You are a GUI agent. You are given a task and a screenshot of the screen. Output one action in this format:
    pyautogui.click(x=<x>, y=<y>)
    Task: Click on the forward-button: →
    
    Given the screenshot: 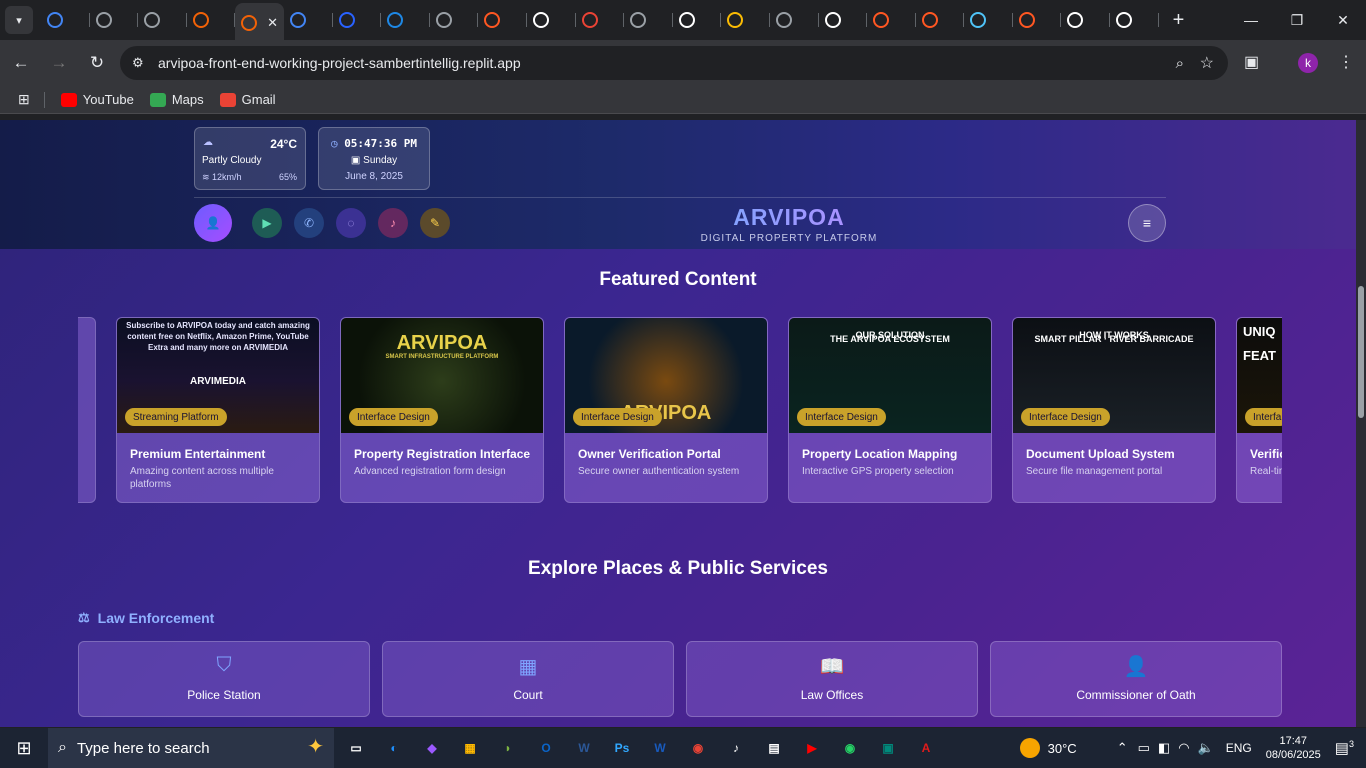 What is the action you would take?
    pyautogui.click(x=59, y=63)
    